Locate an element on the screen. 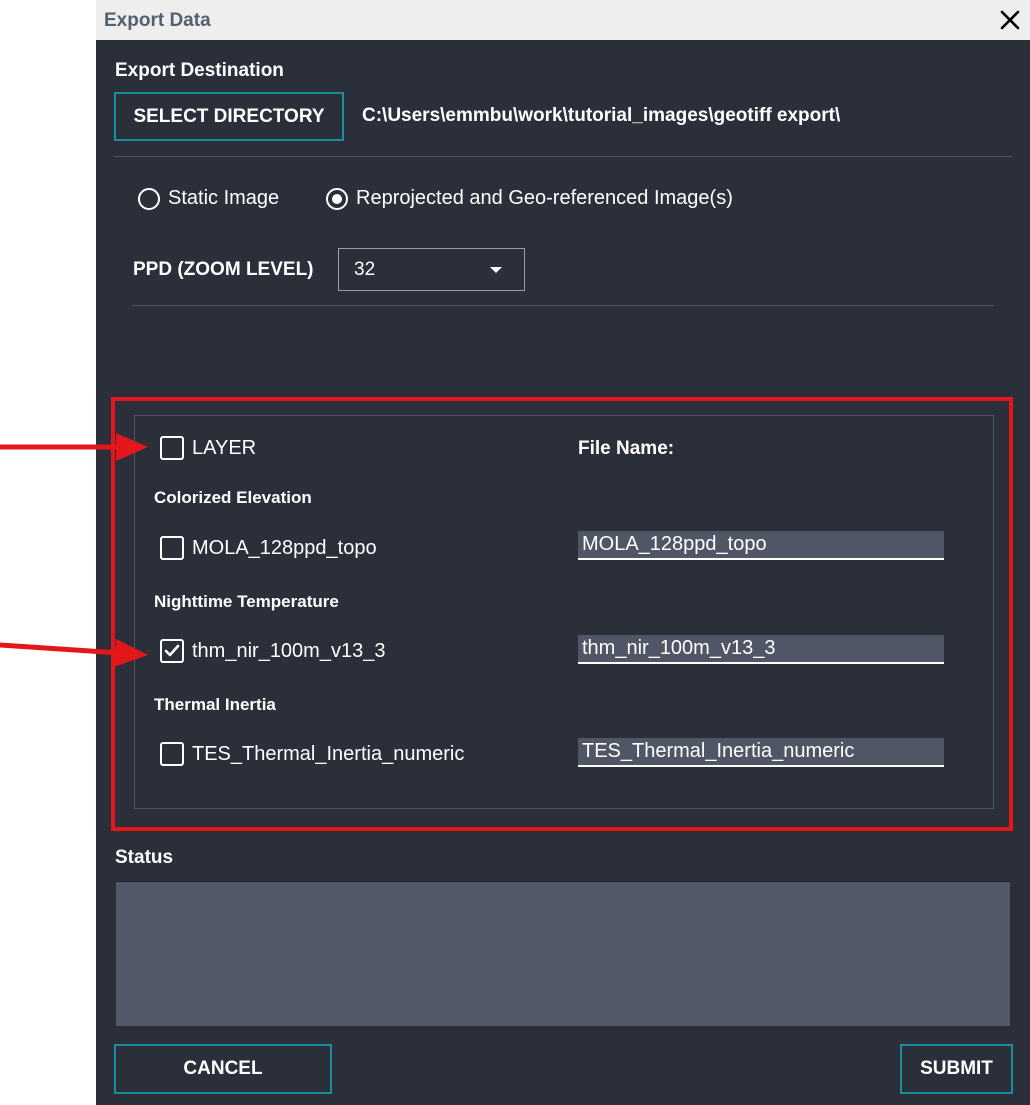 Image resolution: width=1030 pixels, height=1105 pixels. dialog-titlebar: Export Data is located at coordinates (563, 20).